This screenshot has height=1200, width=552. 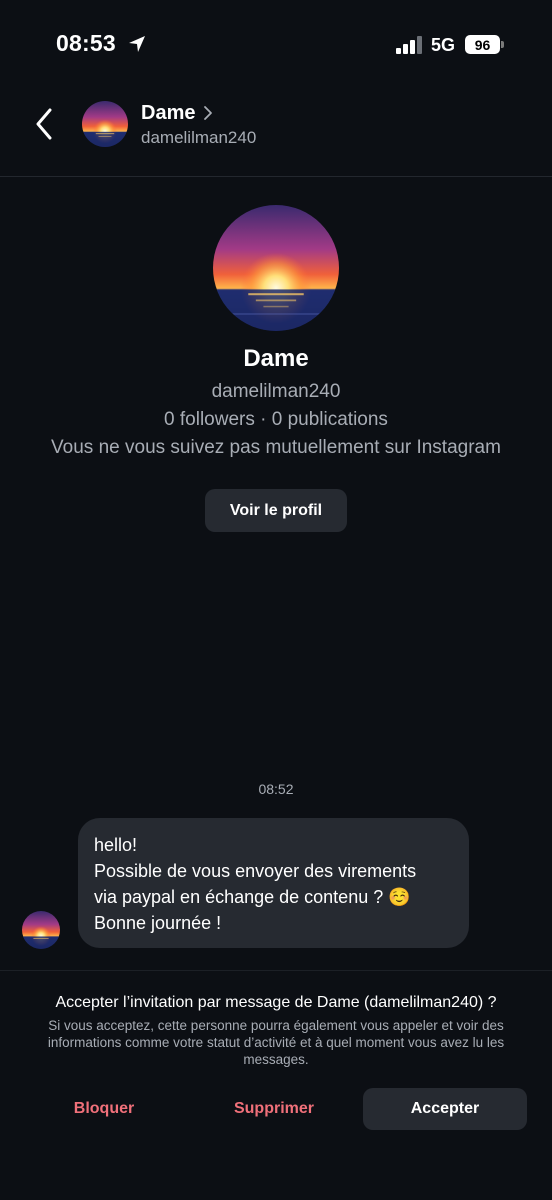 I want to click on chevron-right-icon, so click(x=208, y=113).